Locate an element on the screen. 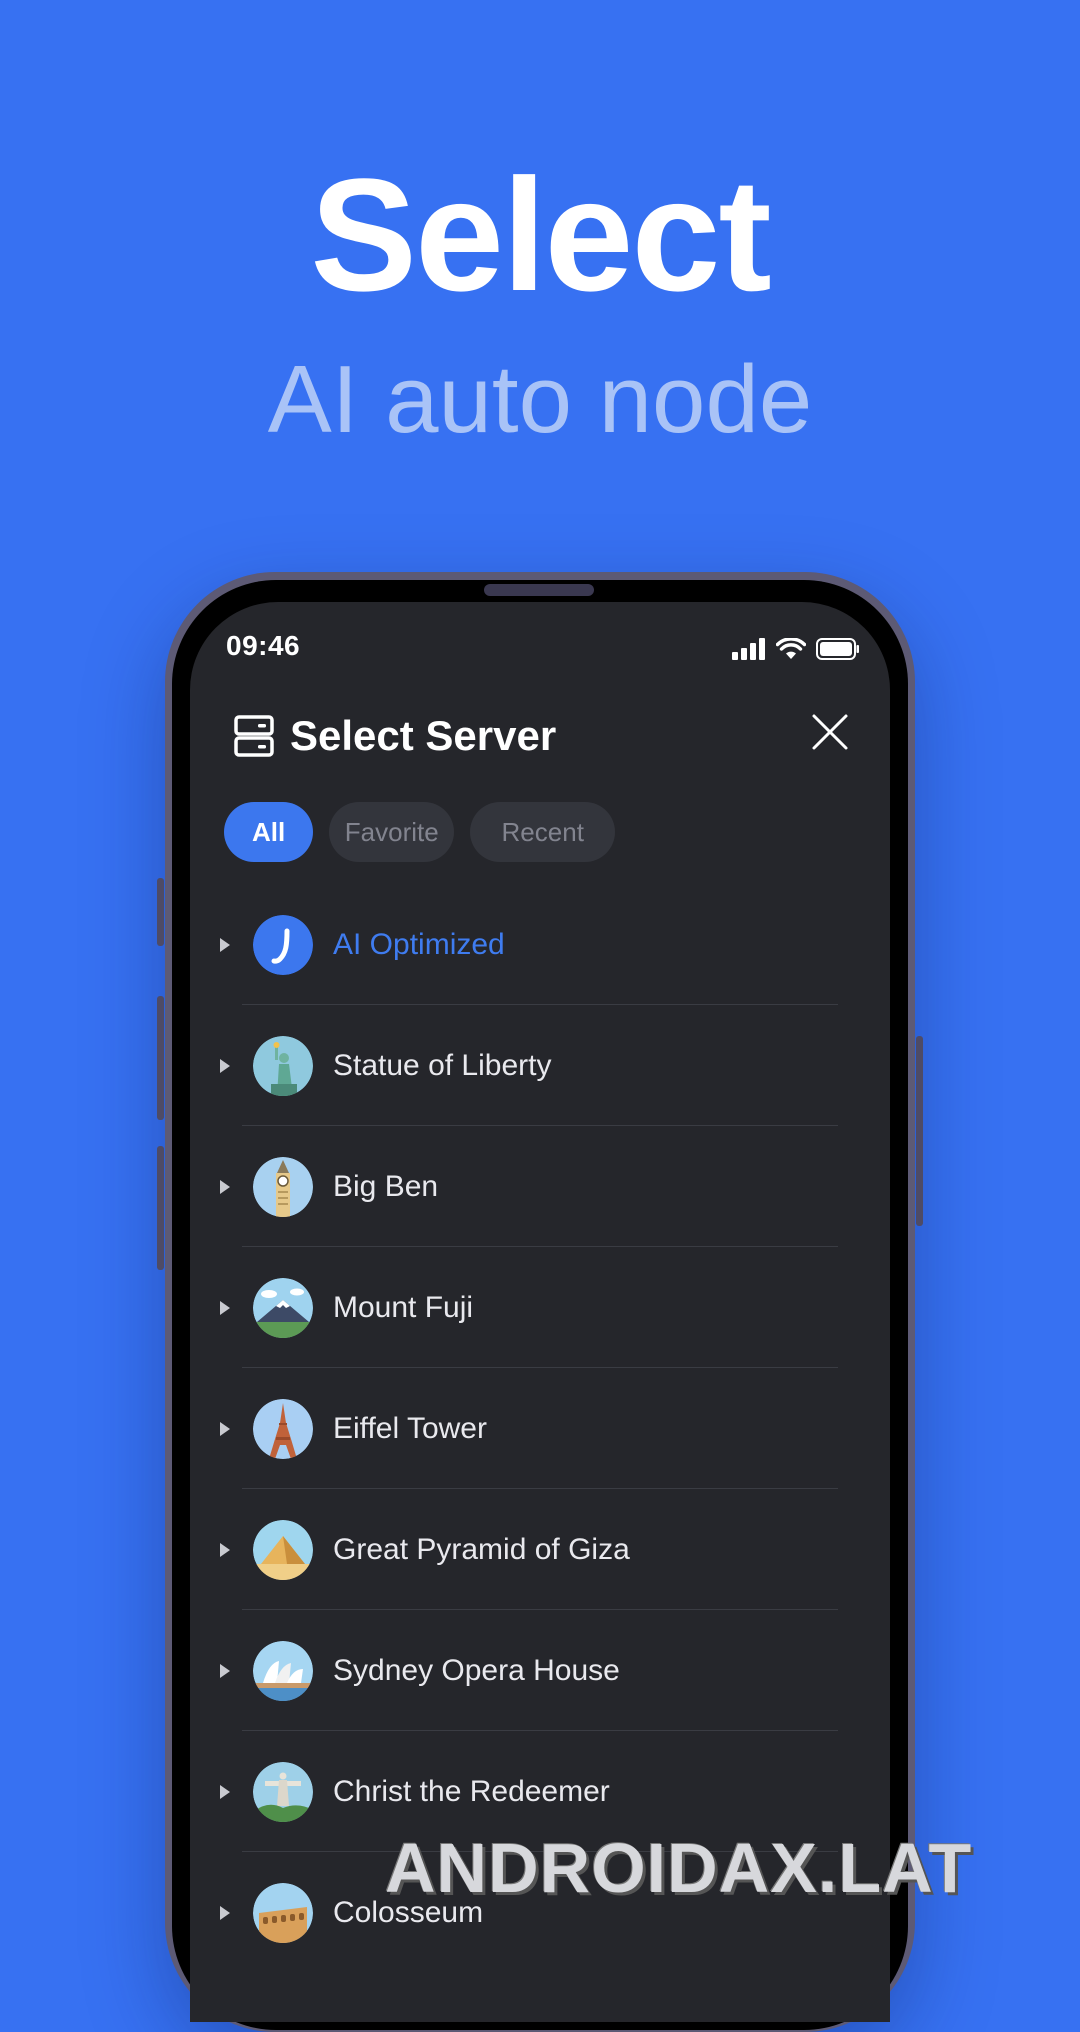 Image resolution: width=1080 pixels, height=2032 pixels. ai-logo-icon is located at coordinates (283, 944).